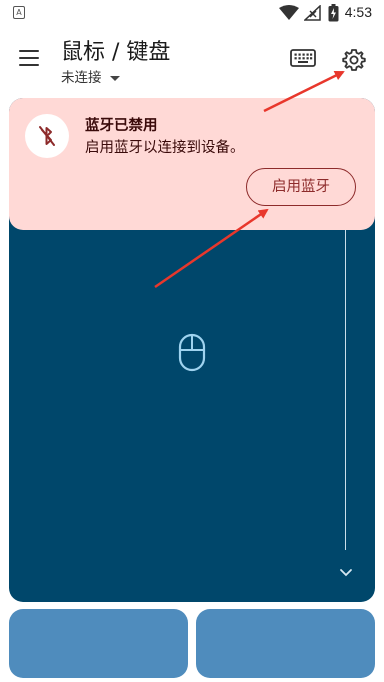 The width and height of the screenshot is (384, 682). I want to click on scroll-track, so click(345, 389).